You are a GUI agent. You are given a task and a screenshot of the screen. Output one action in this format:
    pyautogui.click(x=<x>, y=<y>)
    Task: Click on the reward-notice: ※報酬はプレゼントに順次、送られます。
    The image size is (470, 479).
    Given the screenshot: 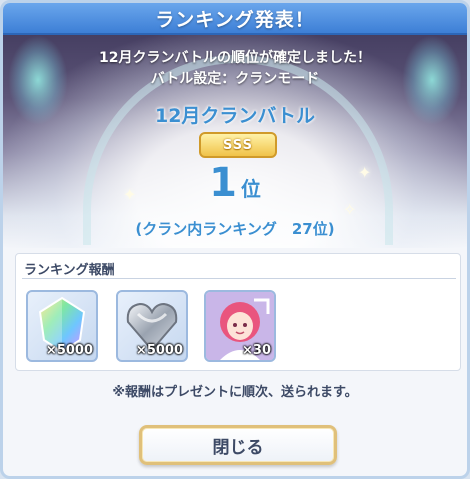 What is the action you would take?
    pyautogui.click(x=235, y=392)
    